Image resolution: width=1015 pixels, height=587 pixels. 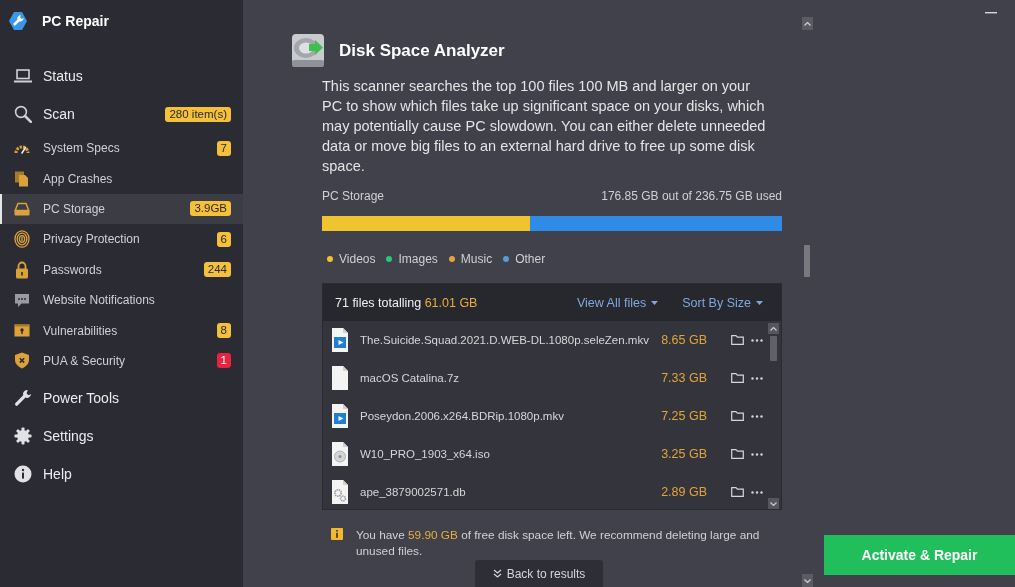 What do you see at coordinates (530, 259) in the screenshot?
I see `legend-label: Other` at bounding box center [530, 259].